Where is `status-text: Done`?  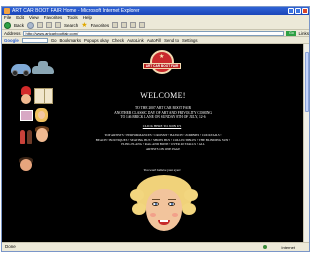 status-text: Done is located at coordinates (10, 246).